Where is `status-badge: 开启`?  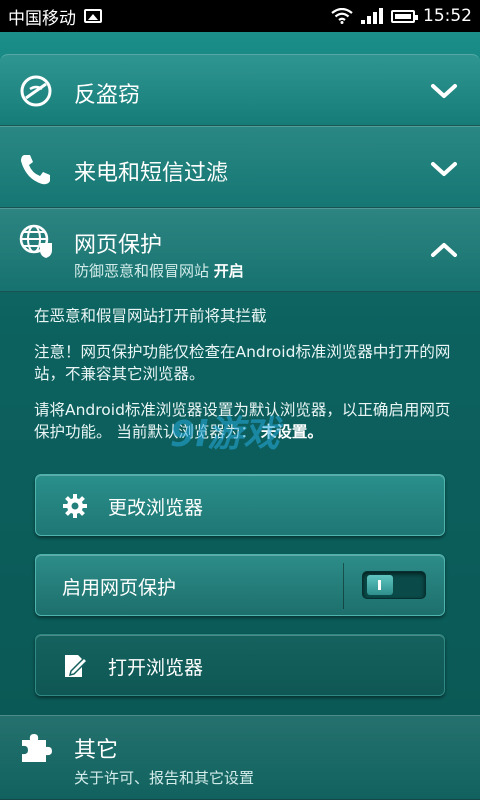 status-badge: 开启 is located at coordinates (228, 271).